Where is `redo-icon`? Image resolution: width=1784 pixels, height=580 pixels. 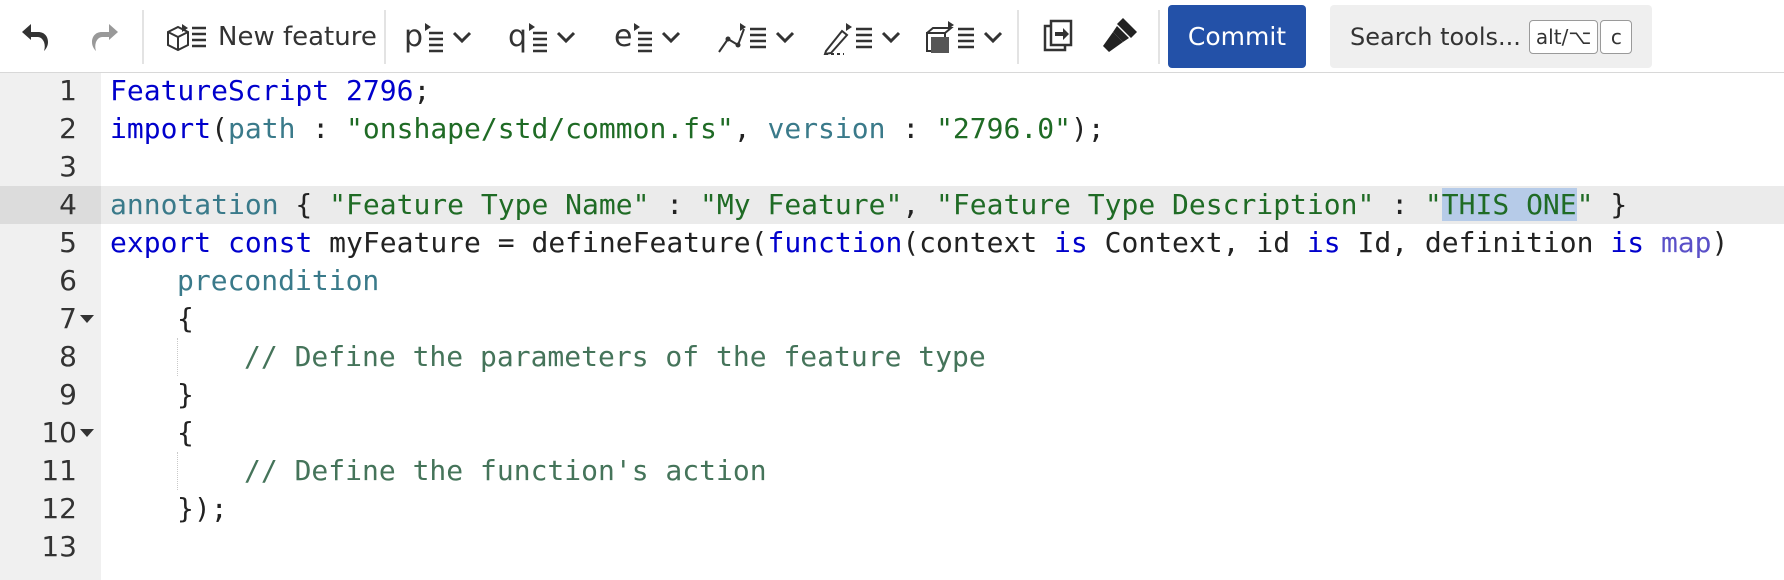
redo-icon is located at coordinates (105, 37).